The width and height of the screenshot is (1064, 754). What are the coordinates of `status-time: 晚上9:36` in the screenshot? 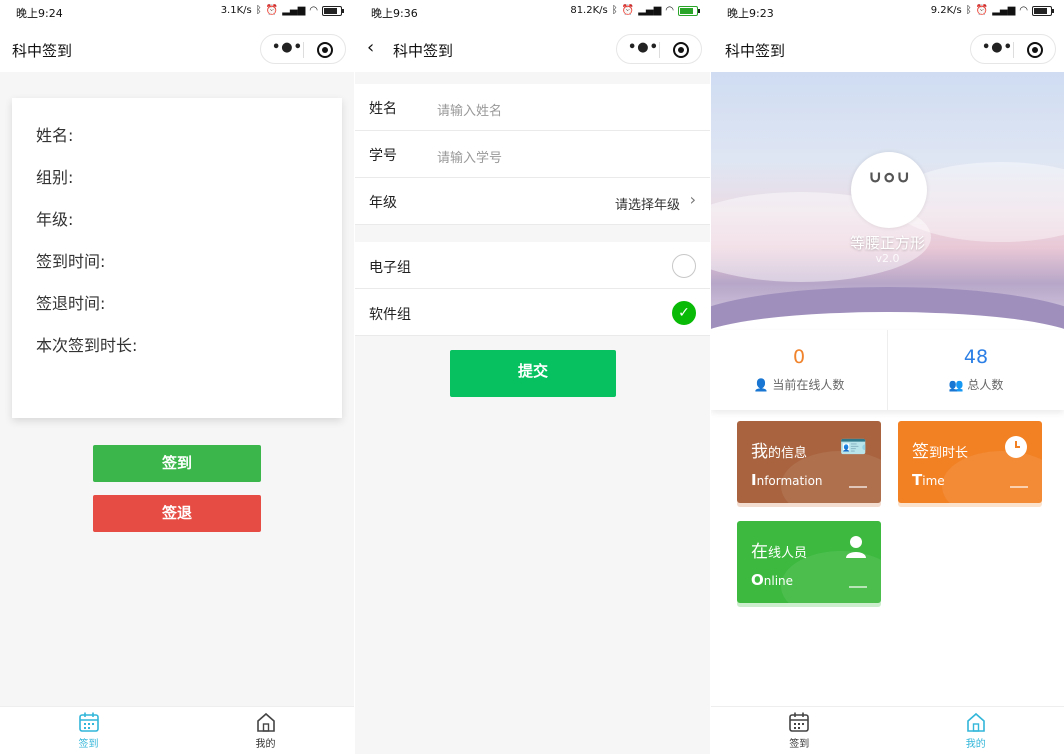 It's located at (394, 13).